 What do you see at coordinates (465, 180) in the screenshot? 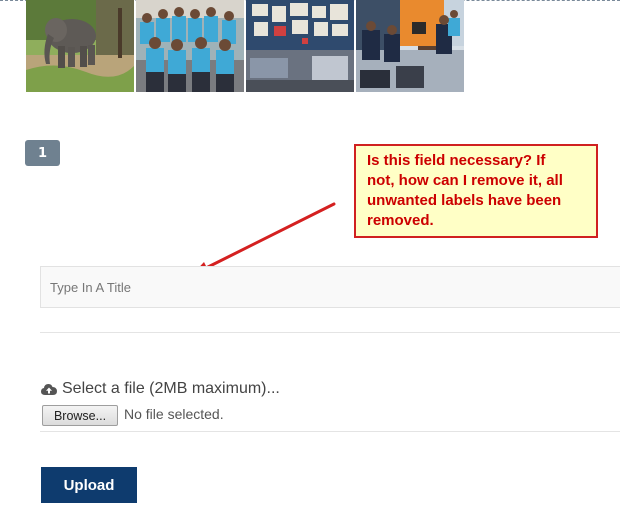
I see `callout-line-2: not, how can I remove it, all` at bounding box center [465, 180].